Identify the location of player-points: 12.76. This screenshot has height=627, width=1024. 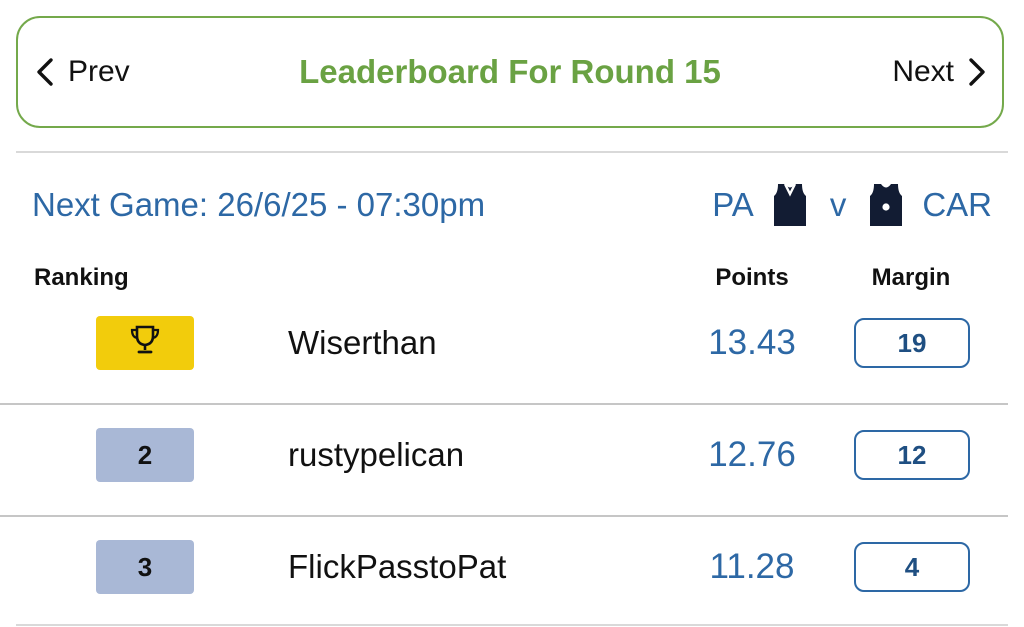
(752, 454).